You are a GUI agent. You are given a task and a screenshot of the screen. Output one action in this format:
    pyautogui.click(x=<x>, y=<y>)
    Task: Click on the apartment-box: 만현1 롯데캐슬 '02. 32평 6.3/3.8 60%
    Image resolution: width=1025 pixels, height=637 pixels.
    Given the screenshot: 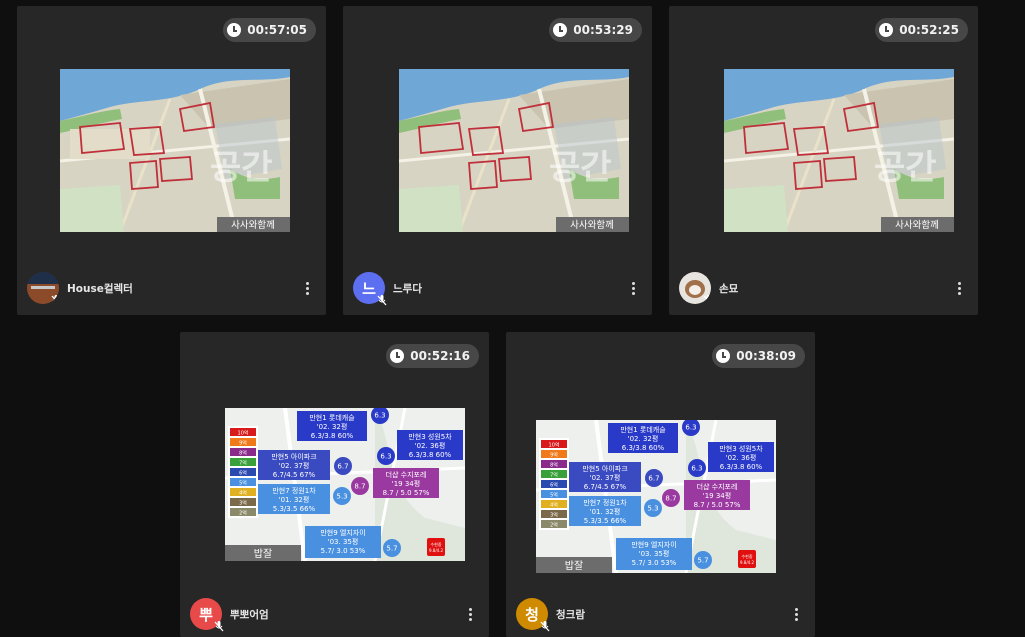 What is the action you would take?
    pyautogui.click(x=643, y=438)
    